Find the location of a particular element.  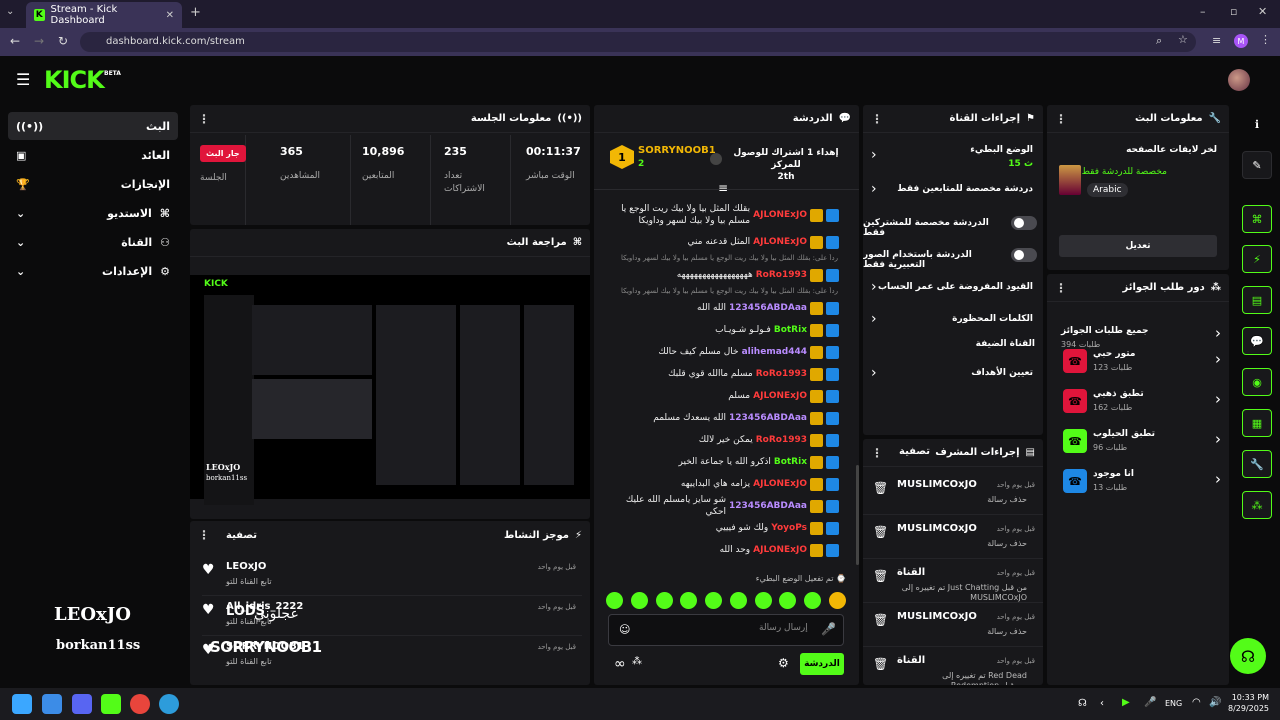

browser-icon is located at coordinates (169, 704).